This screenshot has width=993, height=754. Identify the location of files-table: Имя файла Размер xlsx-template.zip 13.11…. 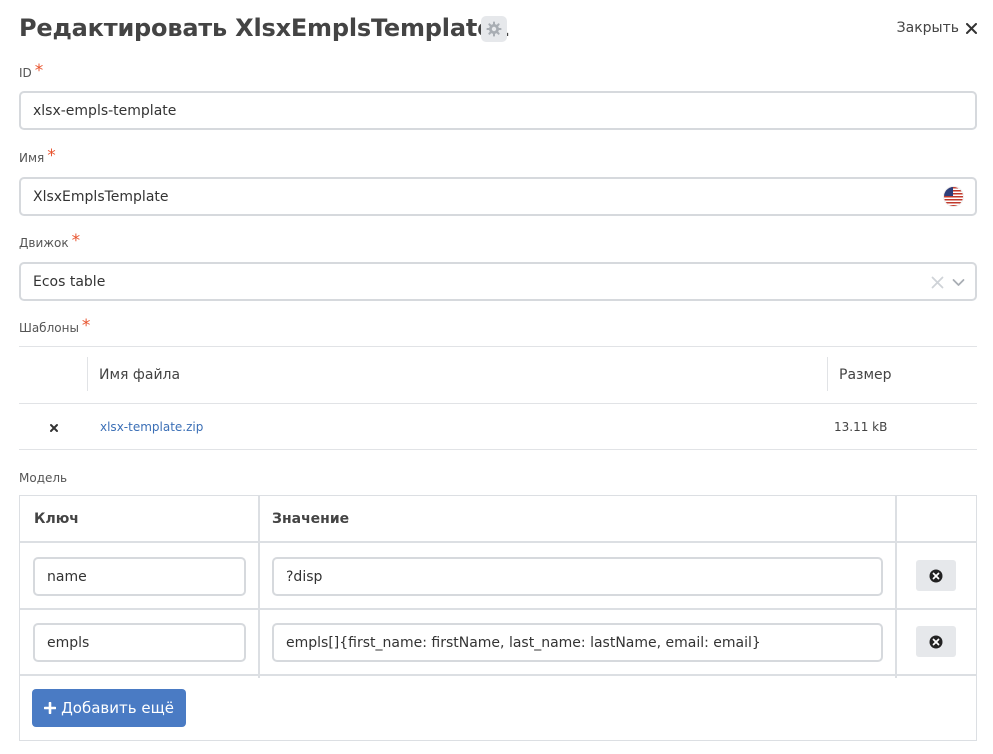
(498, 398).